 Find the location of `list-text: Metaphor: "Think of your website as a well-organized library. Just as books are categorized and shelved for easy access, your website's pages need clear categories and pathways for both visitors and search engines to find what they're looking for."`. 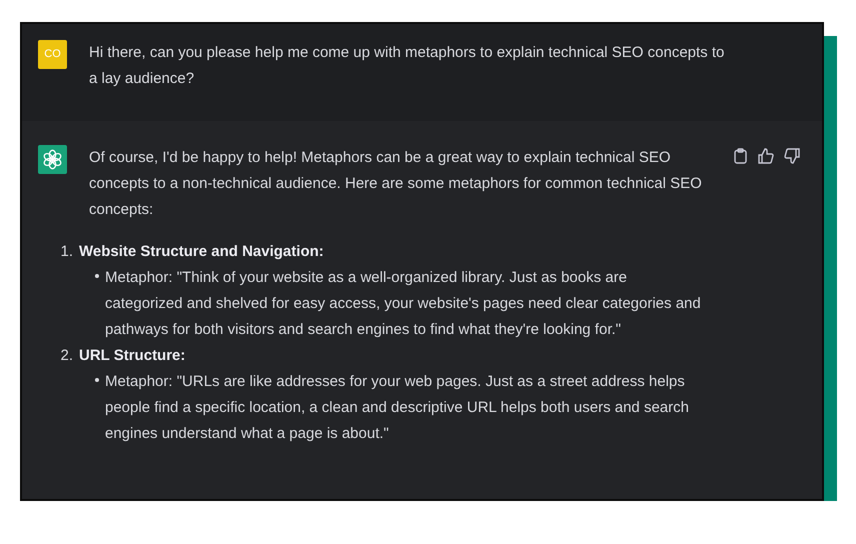

list-text: Metaphor: "Think of your website as a well-organized library. Just as books are categorized and shelved for easy access, your website's pages need clear categories and pathways for both visitors and search engines to find what they're looking for." is located at coordinates (403, 304).